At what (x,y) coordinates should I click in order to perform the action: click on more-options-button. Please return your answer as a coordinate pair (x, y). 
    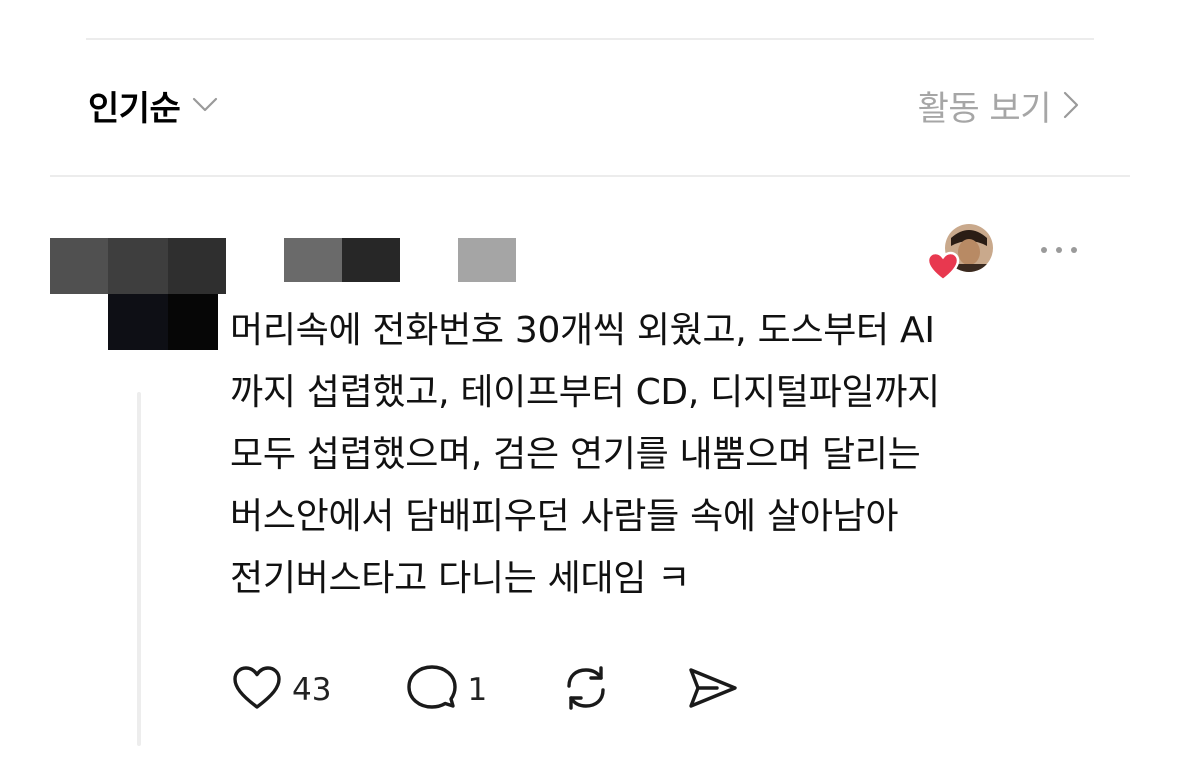
    Looking at the image, I should click on (1059, 250).